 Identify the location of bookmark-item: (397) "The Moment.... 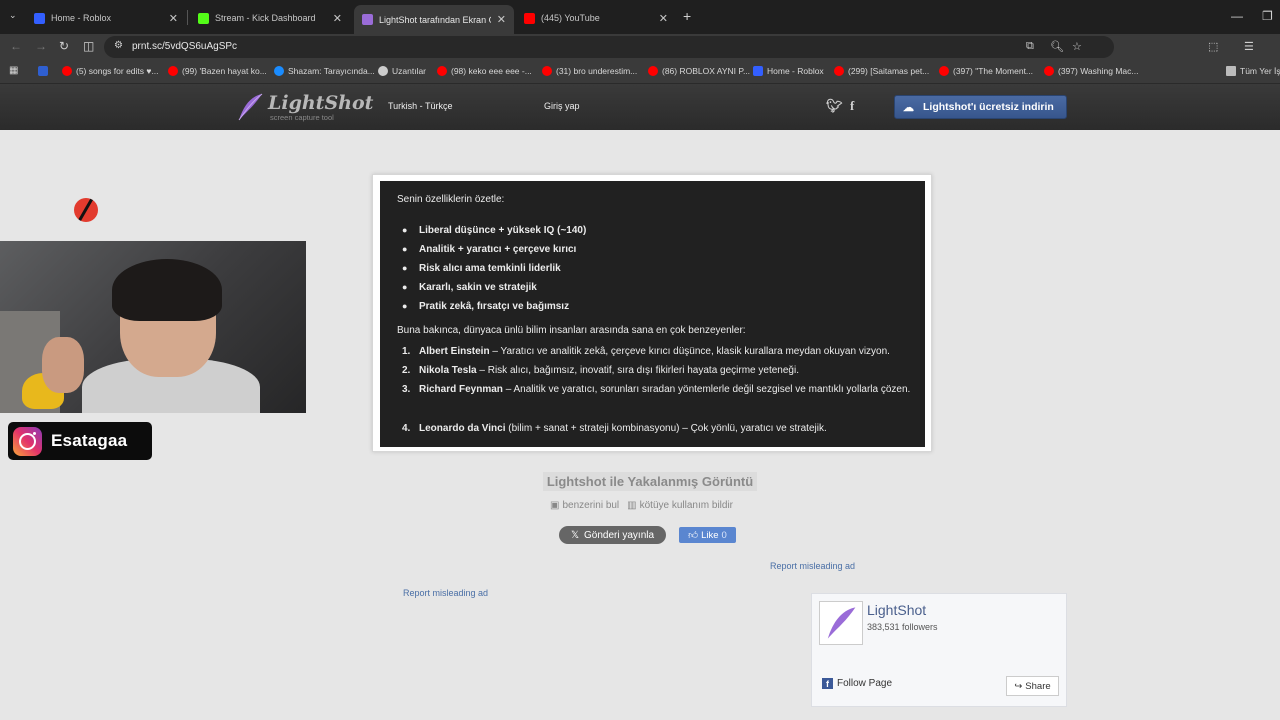
(986, 71).